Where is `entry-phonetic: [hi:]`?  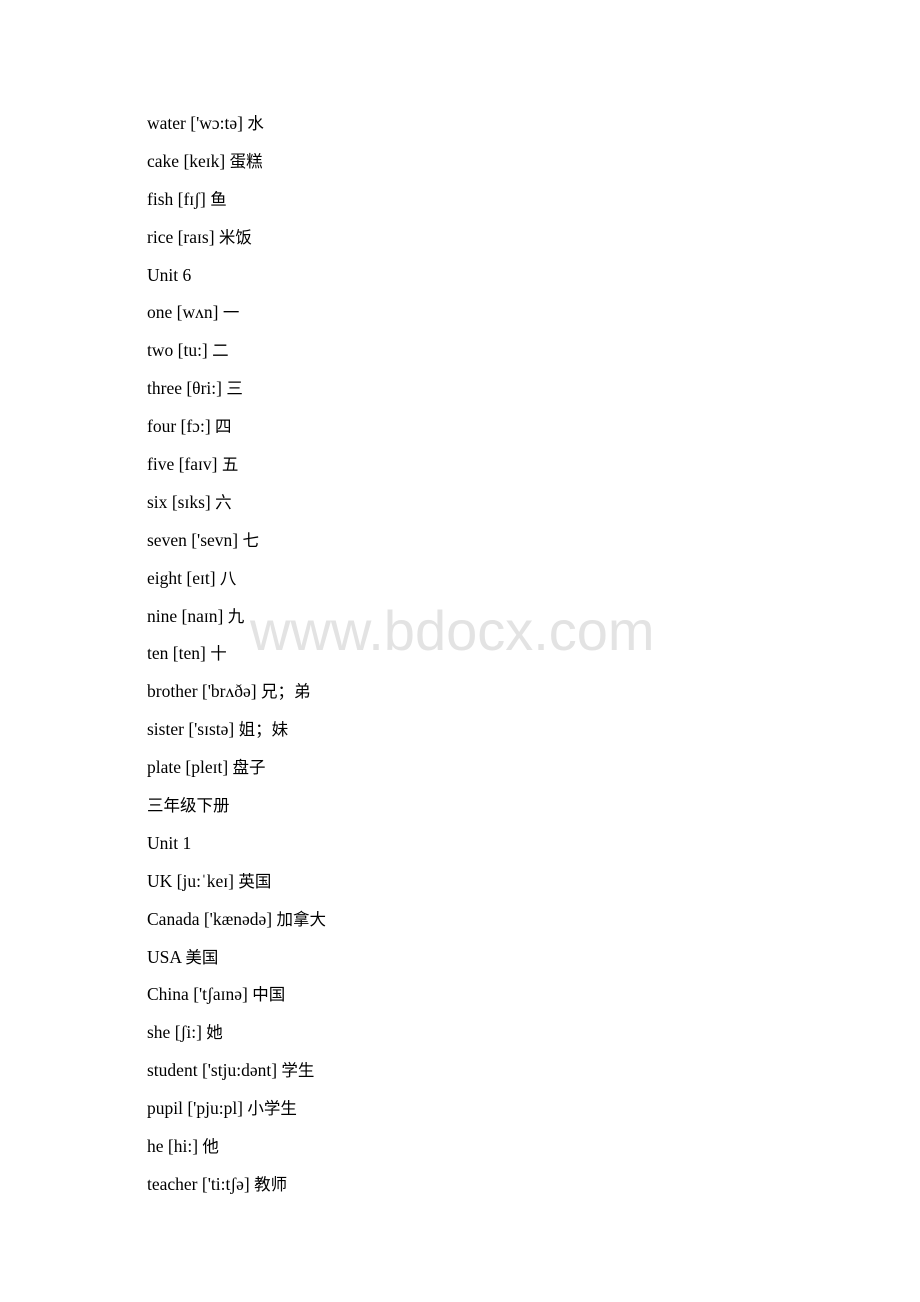
entry-phonetic: [hi:] is located at coordinates (183, 1146).